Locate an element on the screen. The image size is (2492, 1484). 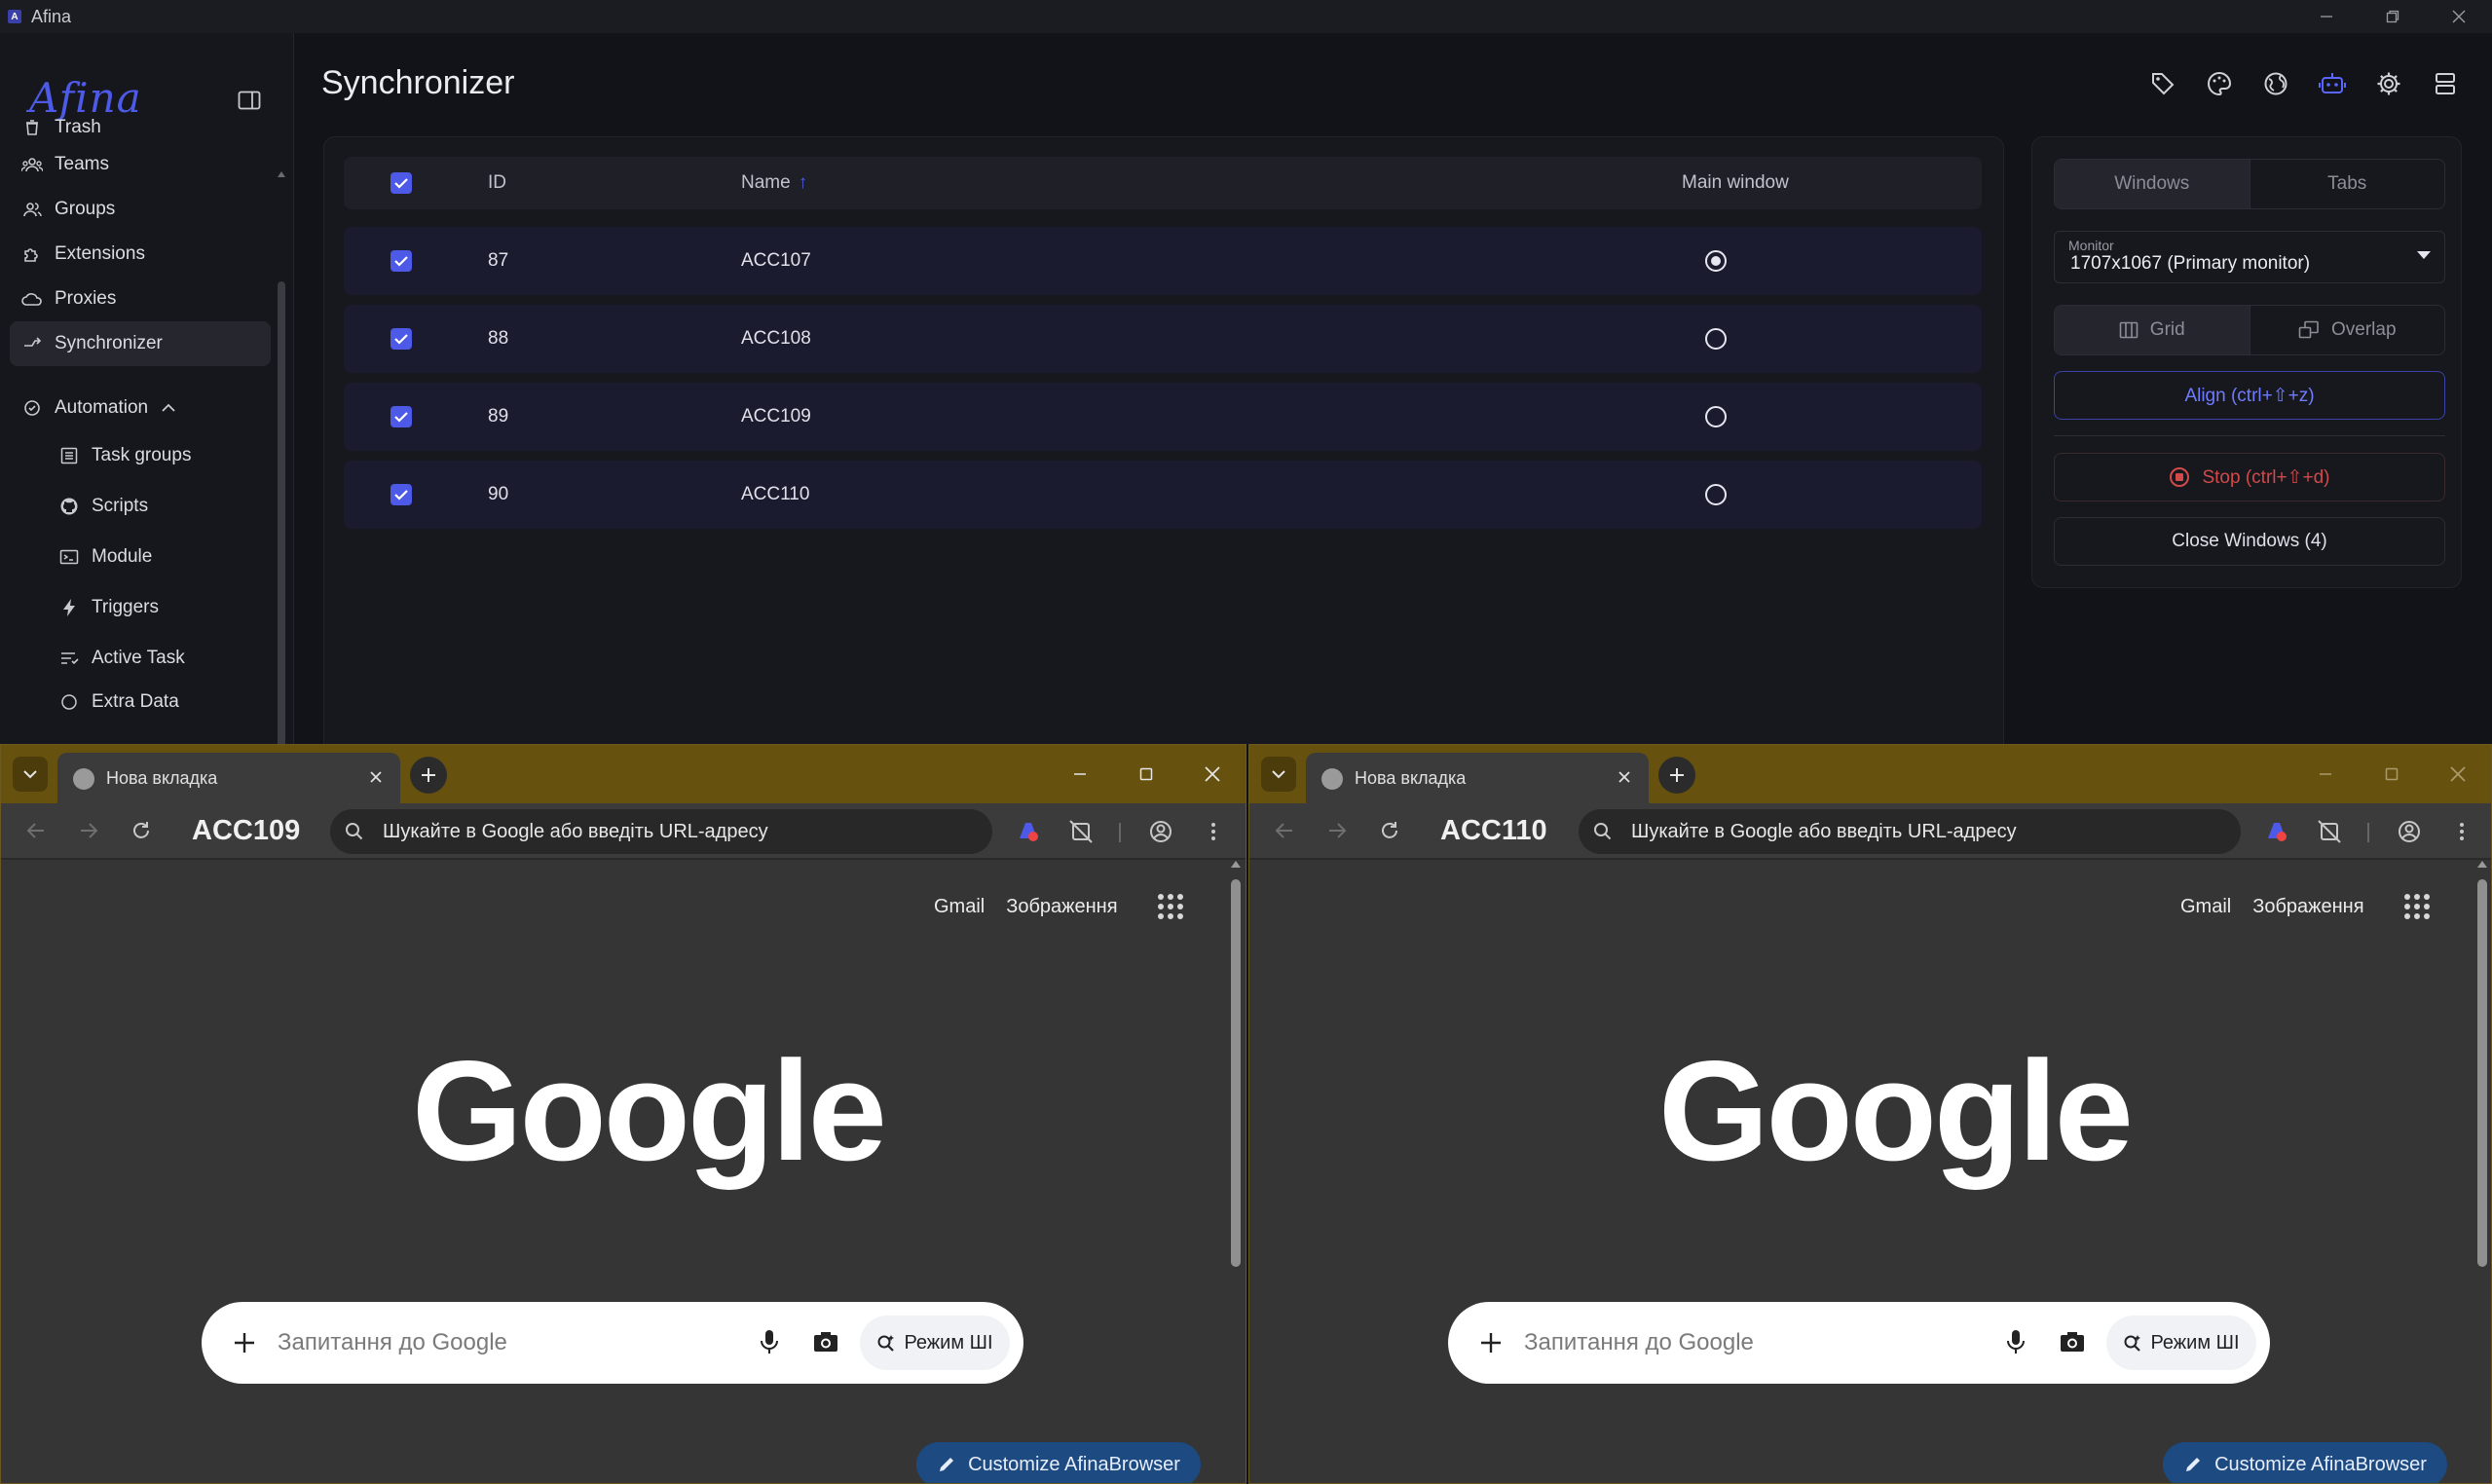
table-row: 89 ACC109 is located at coordinates (1163, 417).